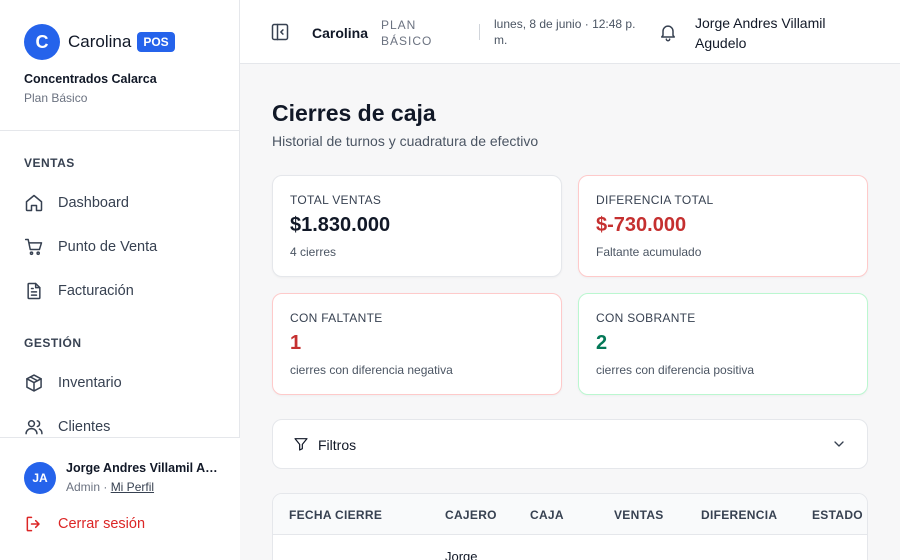 The image size is (900, 560). I want to click on stat-label: DIFERENCIA TOTAL, so click(655, 200).